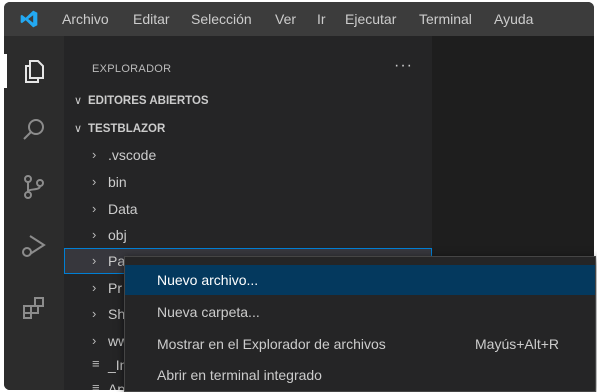 This screenshot has width=597, height=392. What do you see at coordinates (117, 182) in the screenshot?
I see `tree-item-label: bin` at bounding box center [117, 182].